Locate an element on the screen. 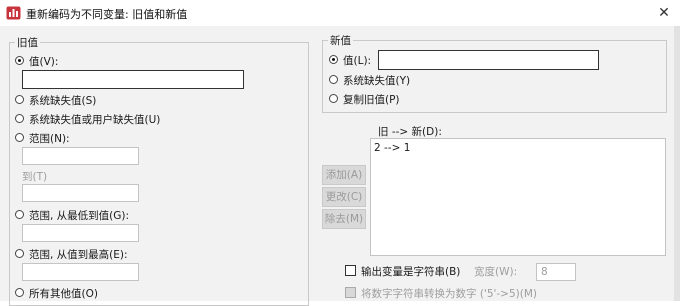 Image resolution: width=680 pixels, height=306 pixels. output-string-checkbox is located at coordinates (350, 270).